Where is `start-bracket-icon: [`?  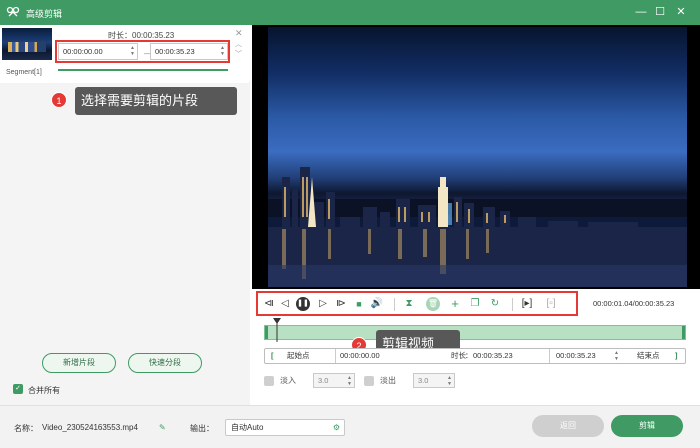
start-bracket-icon: [ is located at coordinates (272, 356).